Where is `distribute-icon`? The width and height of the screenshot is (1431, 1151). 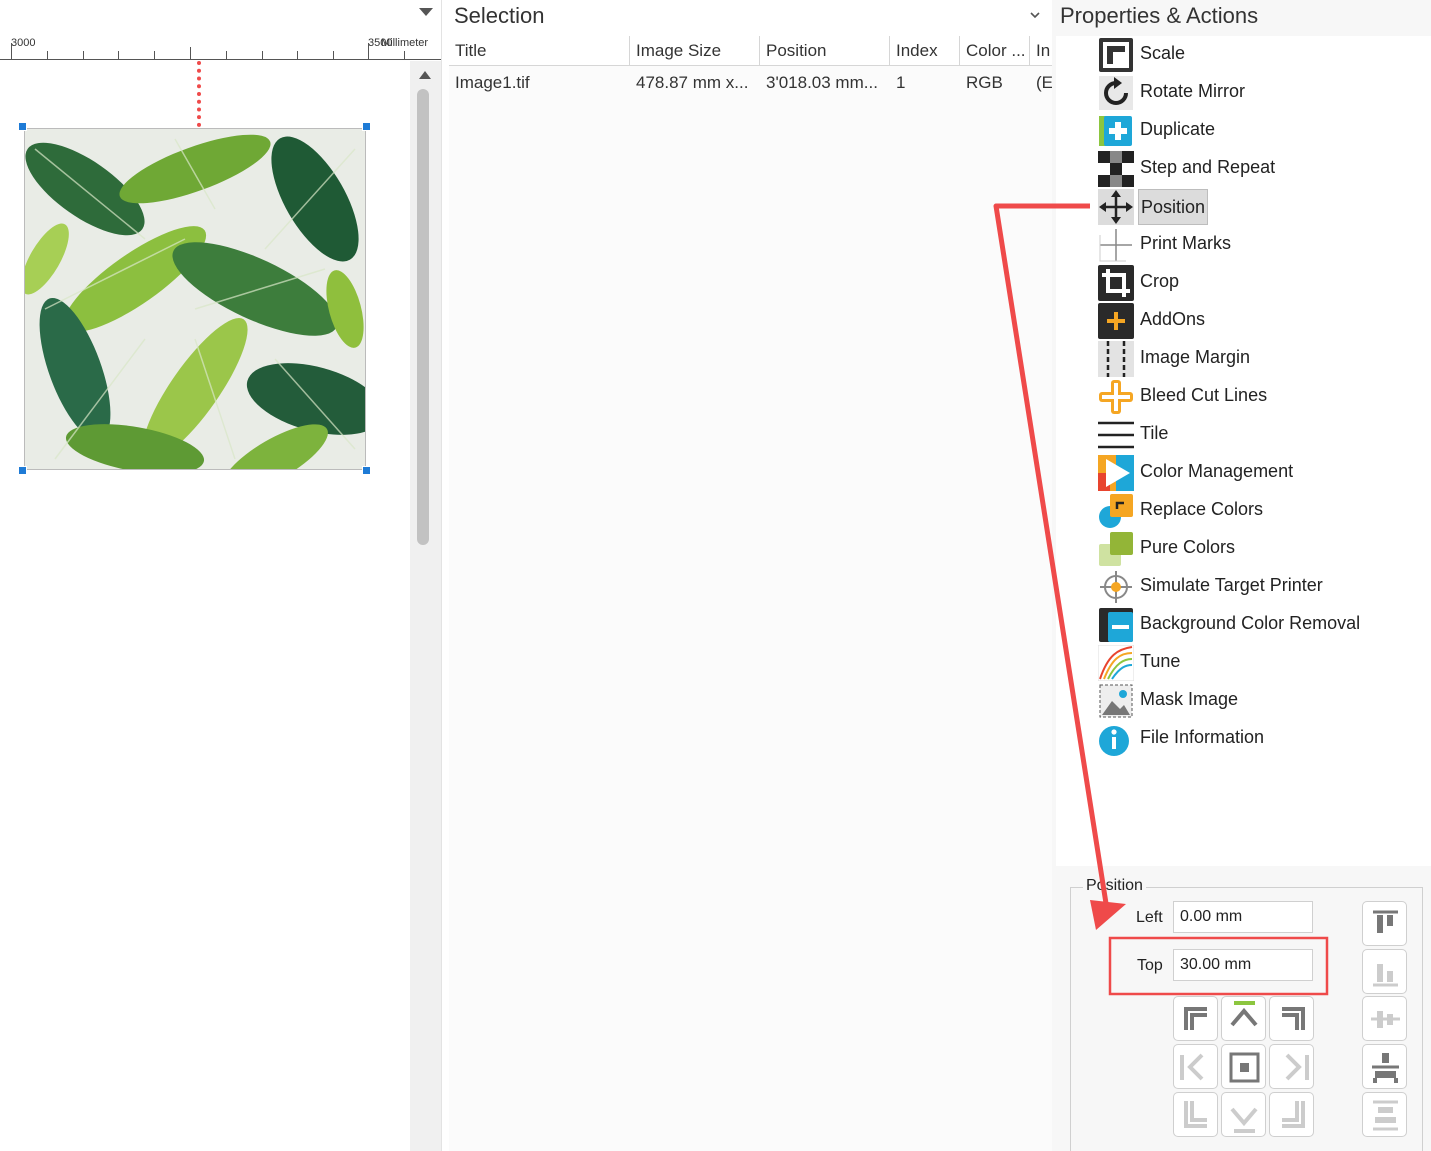
distribute-icon is located at coordinates (1385, 1115).